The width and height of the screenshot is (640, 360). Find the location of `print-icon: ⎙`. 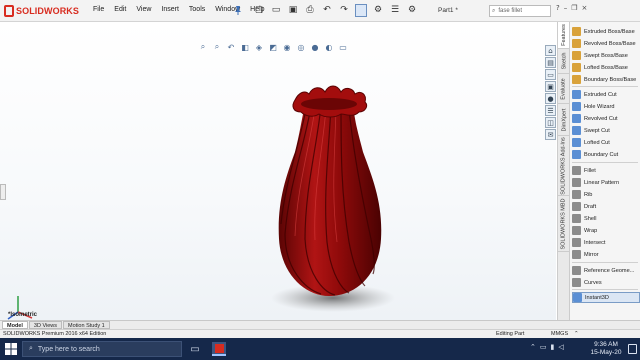

print-icon: ⎙ is located at coordinates (310, 10).